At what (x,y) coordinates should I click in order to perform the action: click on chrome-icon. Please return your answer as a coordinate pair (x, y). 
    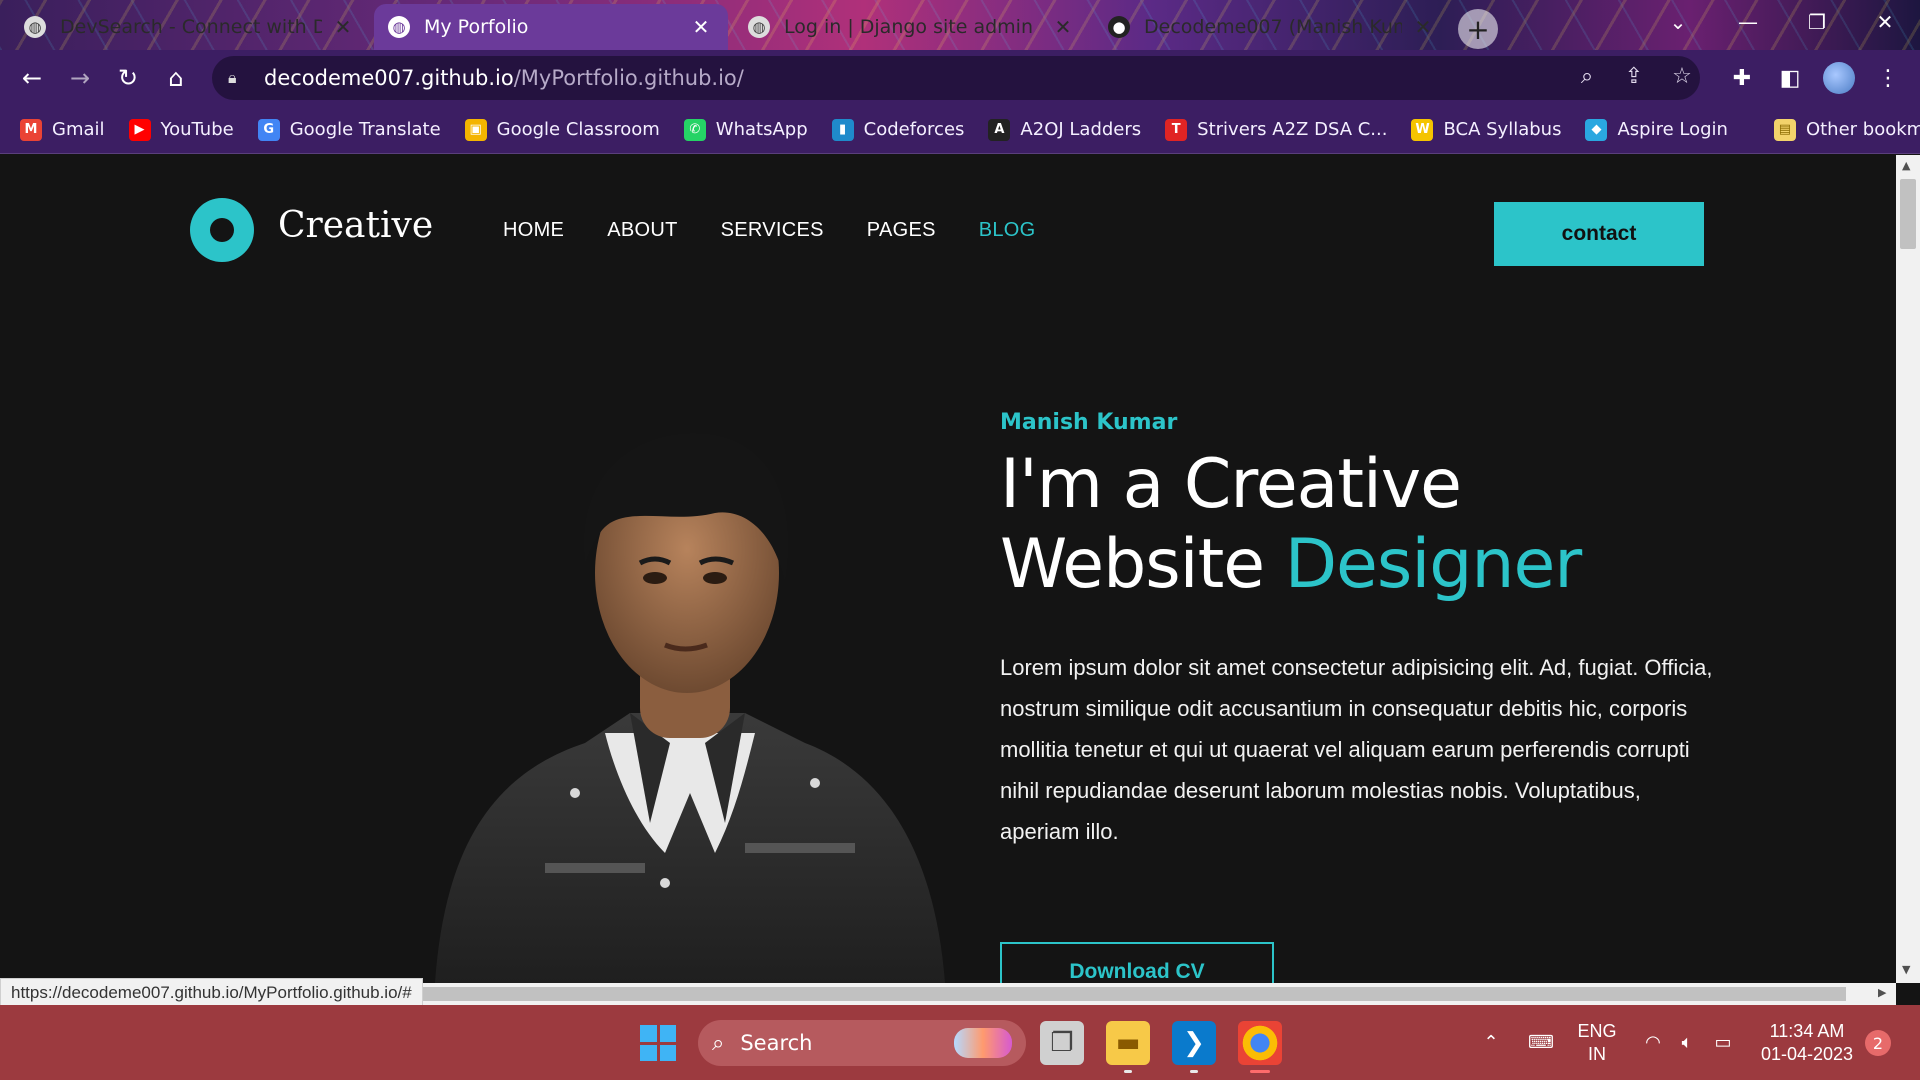
    Looking at the image, I should click on (1260, 1047).